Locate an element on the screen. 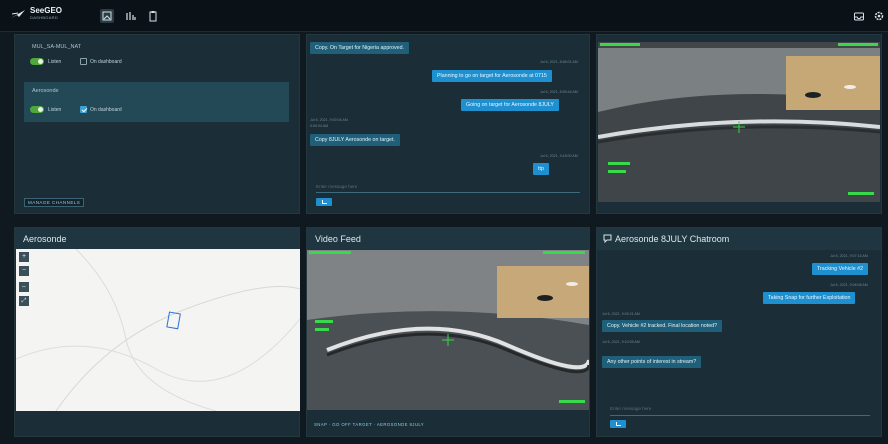  clipboard-icon is located at coordinates (153, 16).